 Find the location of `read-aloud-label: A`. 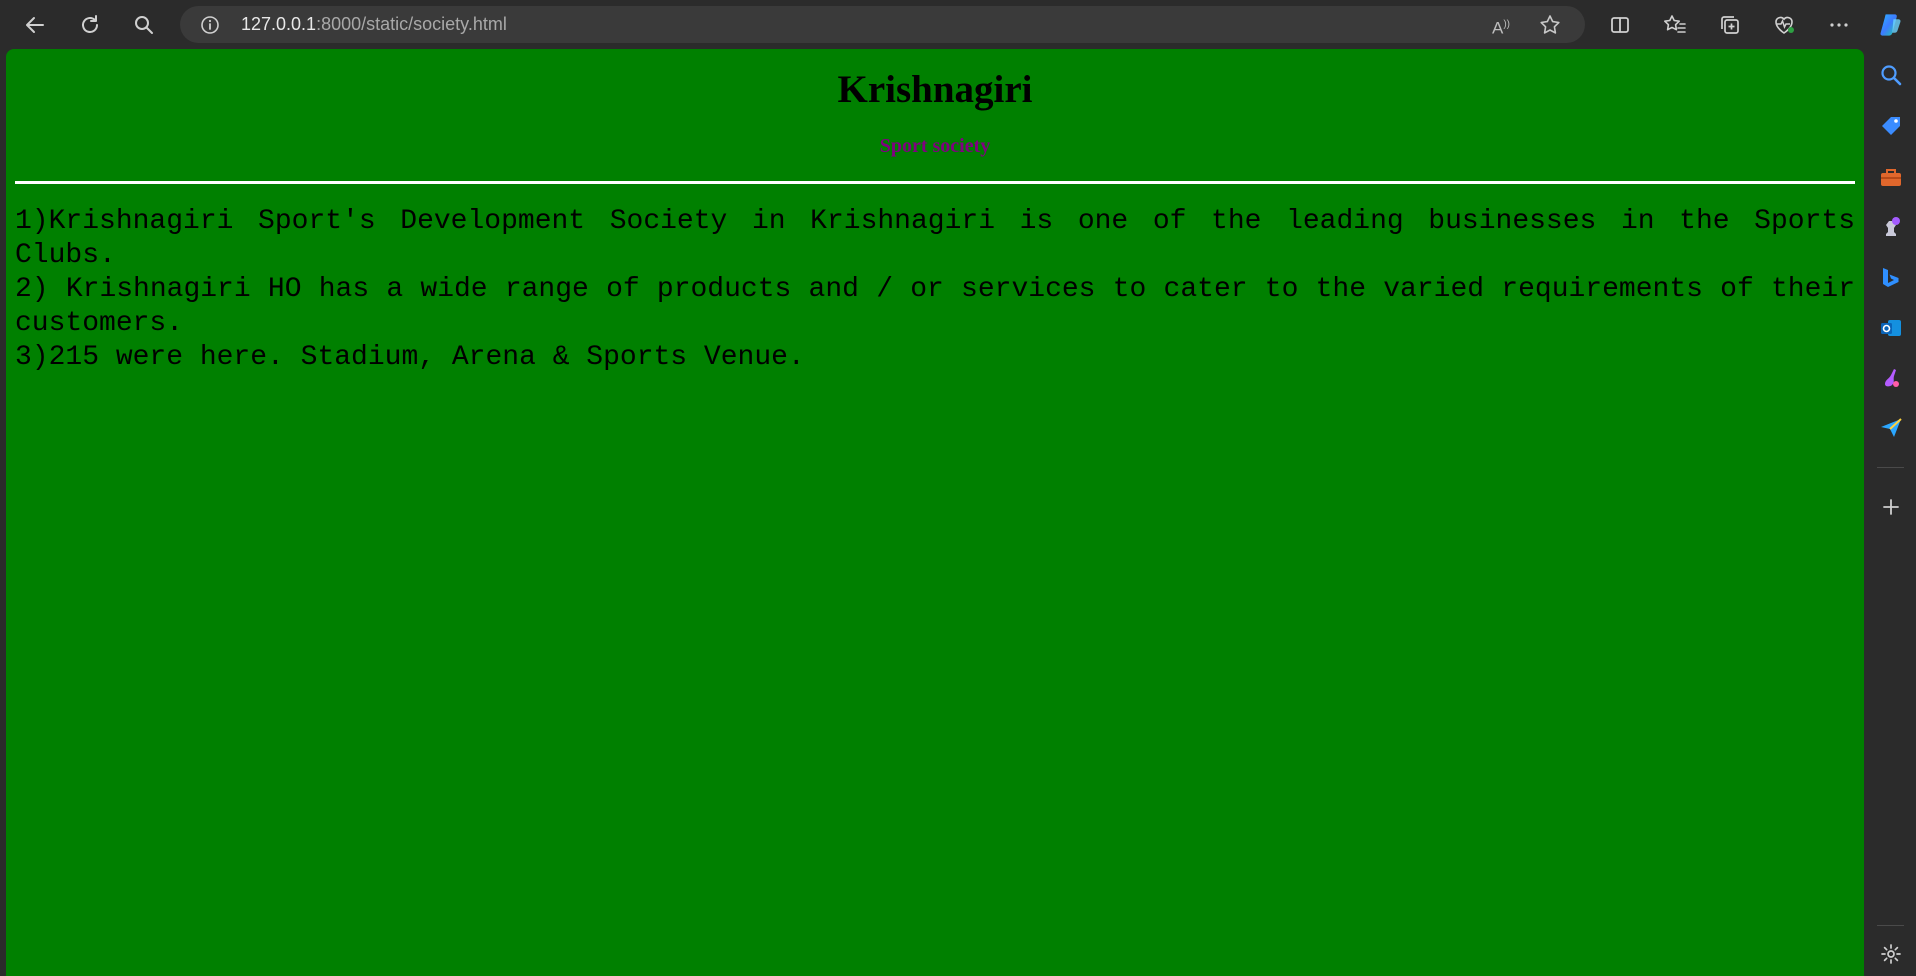

read-aloud-label: A is located at coordinates (1498, 28).